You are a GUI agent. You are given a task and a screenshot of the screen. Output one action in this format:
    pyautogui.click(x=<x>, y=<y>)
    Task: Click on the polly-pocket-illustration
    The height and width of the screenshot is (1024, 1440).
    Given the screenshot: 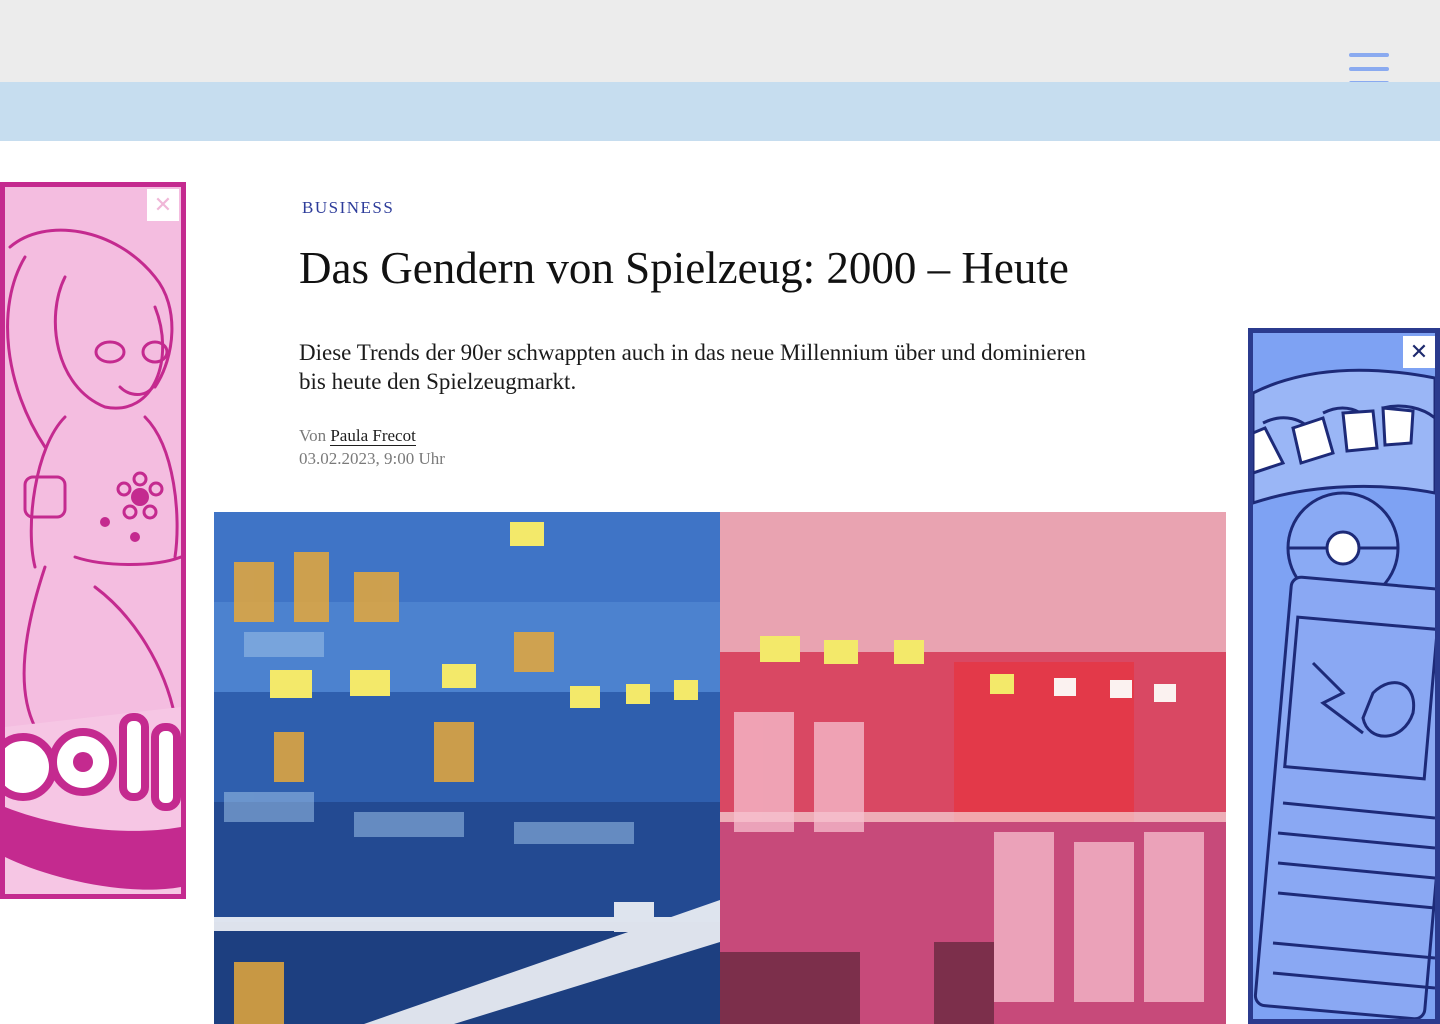 What is the action you would take?
    pyautogui.click(x=93, y=561)
    